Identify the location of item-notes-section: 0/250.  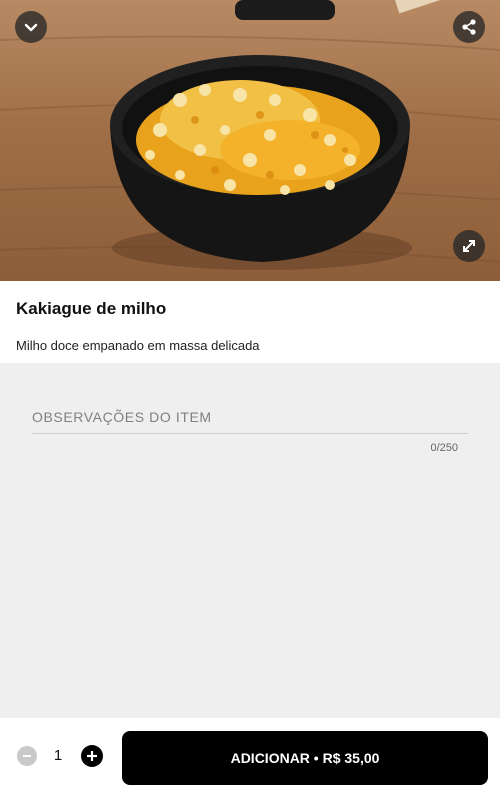
(250, 427).